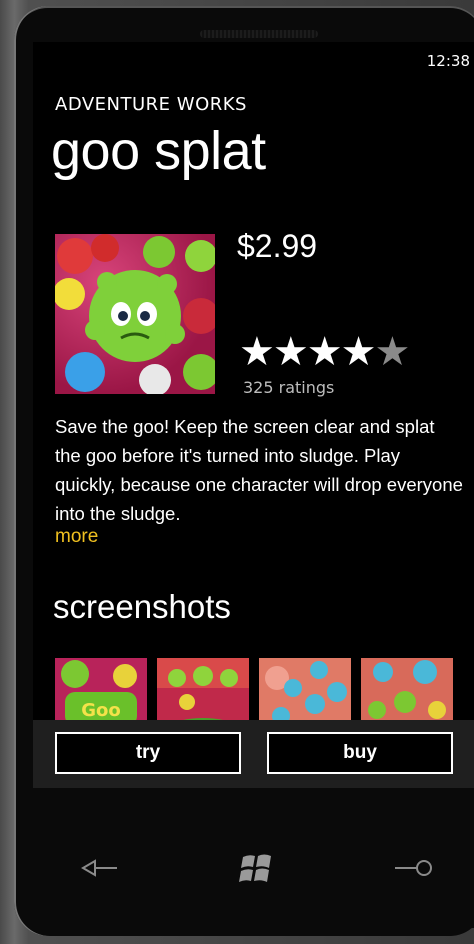 The height and width of the screenshot is (944, 474). I want to click on buy-button: buy, so click(360, 753).